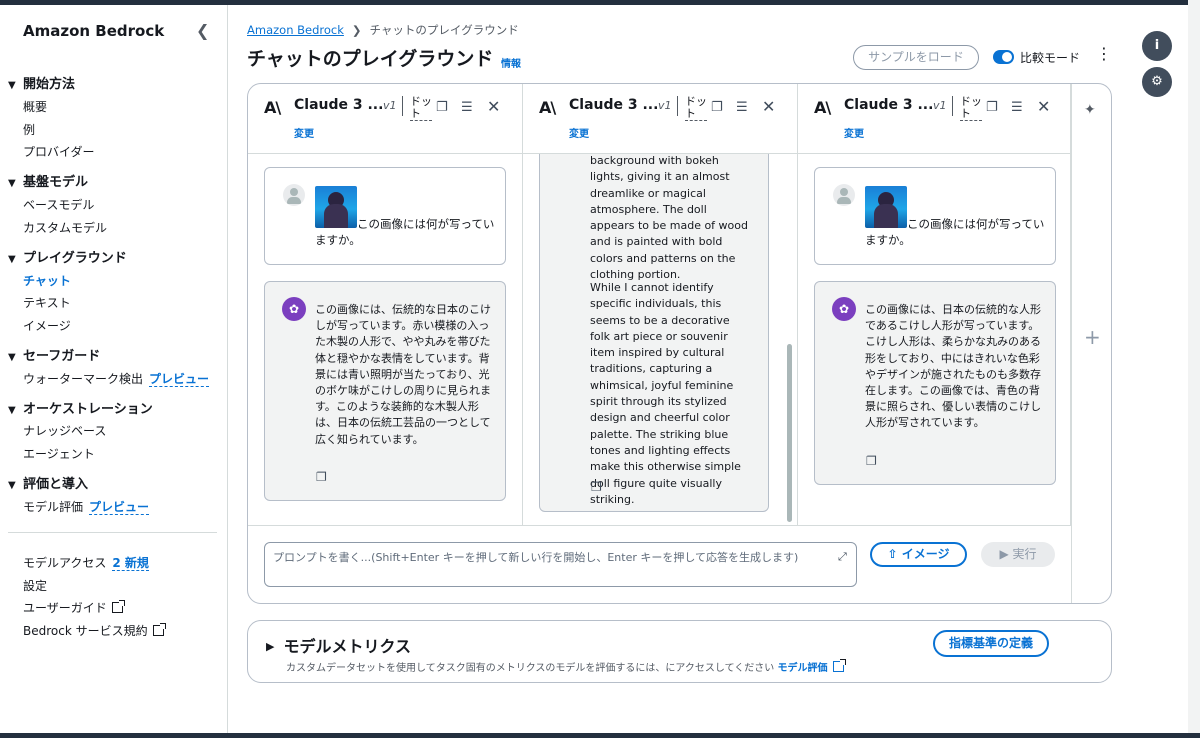 This screenshot has height=738, width=1200. Describe the element at coordinates (64, 430) in the screenshot. I see `sidebar-item-knowledge-bases: ナレッジベース` at that location.